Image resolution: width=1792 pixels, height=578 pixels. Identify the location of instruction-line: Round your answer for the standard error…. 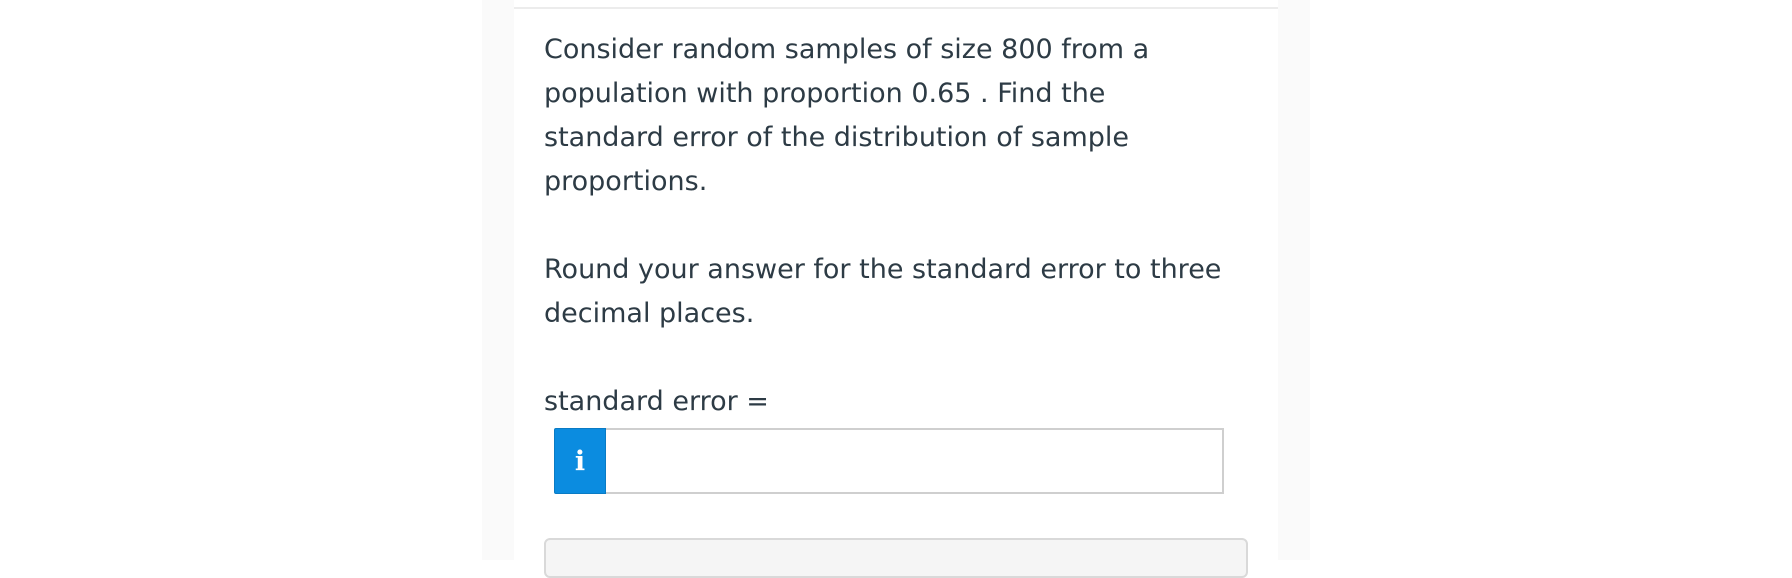
(883, 269).